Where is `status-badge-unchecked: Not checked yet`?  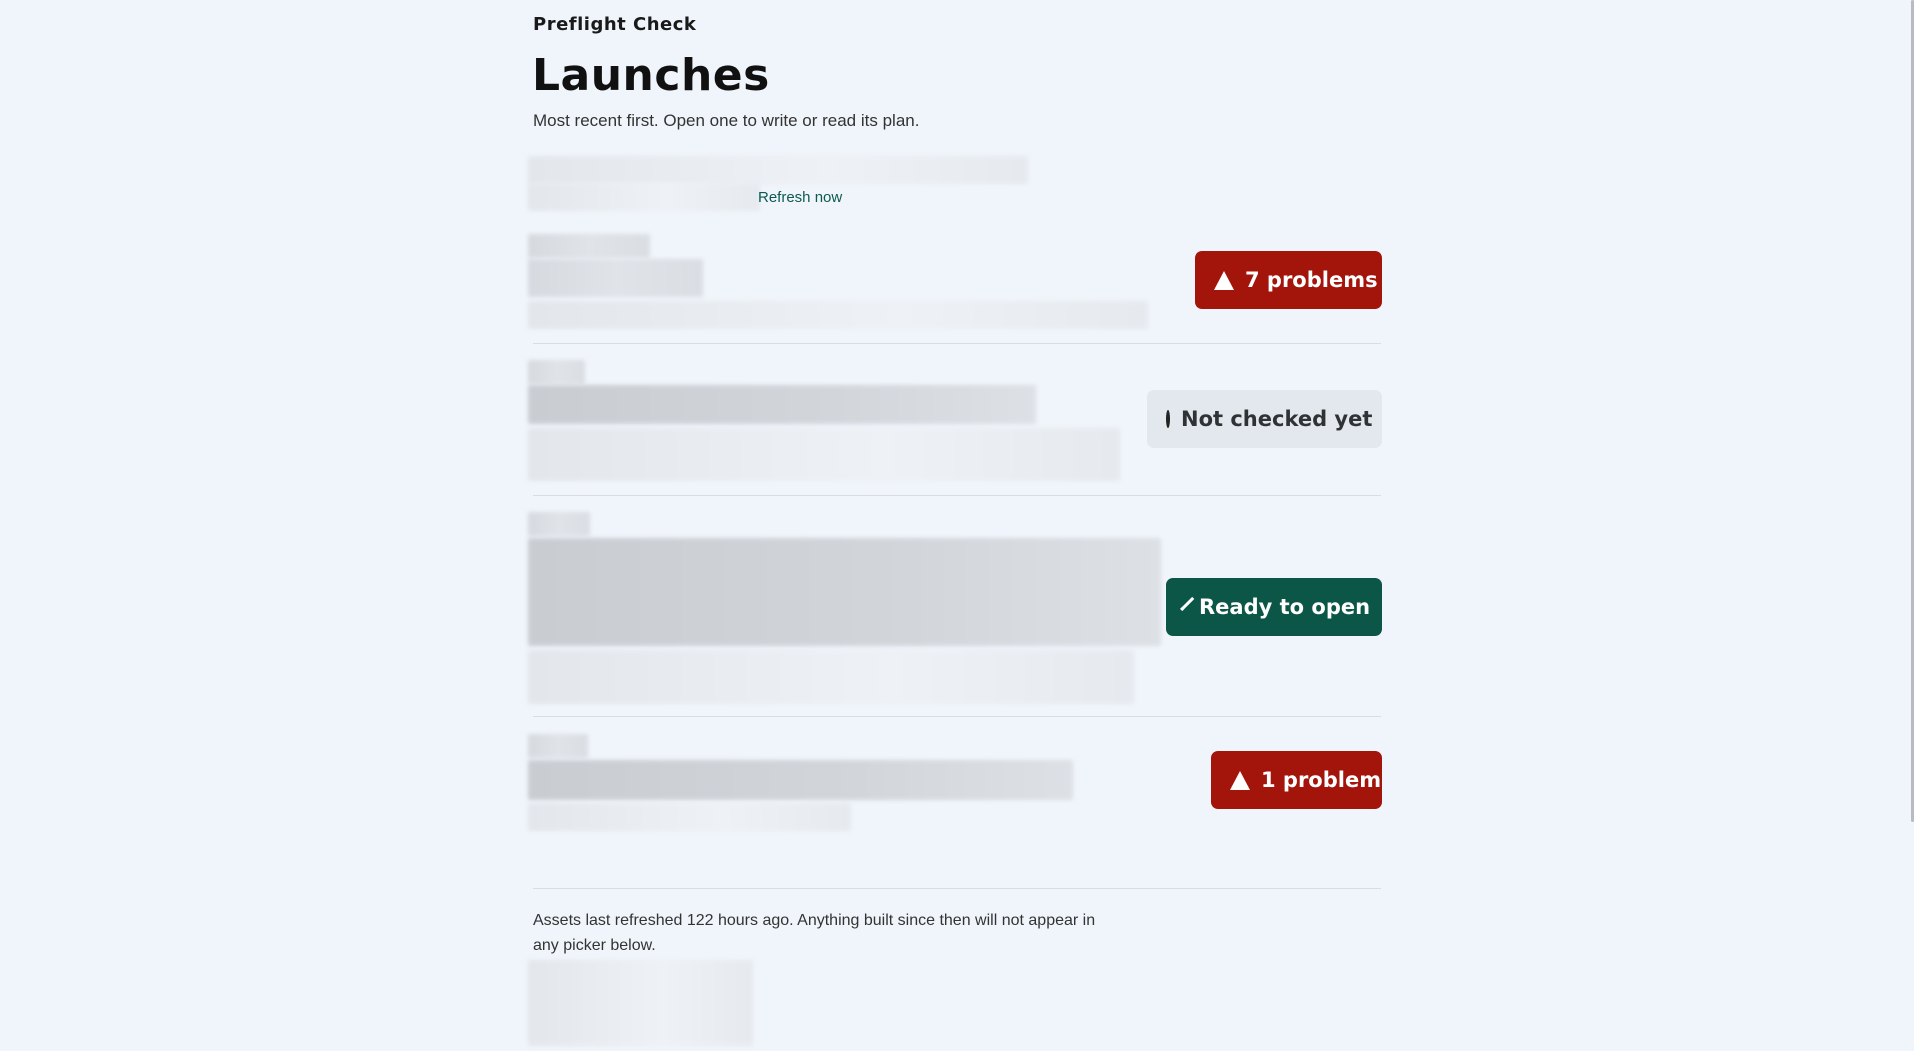
status-badge-unchecked: Not checked yet is located at coordinates (1264, 419).